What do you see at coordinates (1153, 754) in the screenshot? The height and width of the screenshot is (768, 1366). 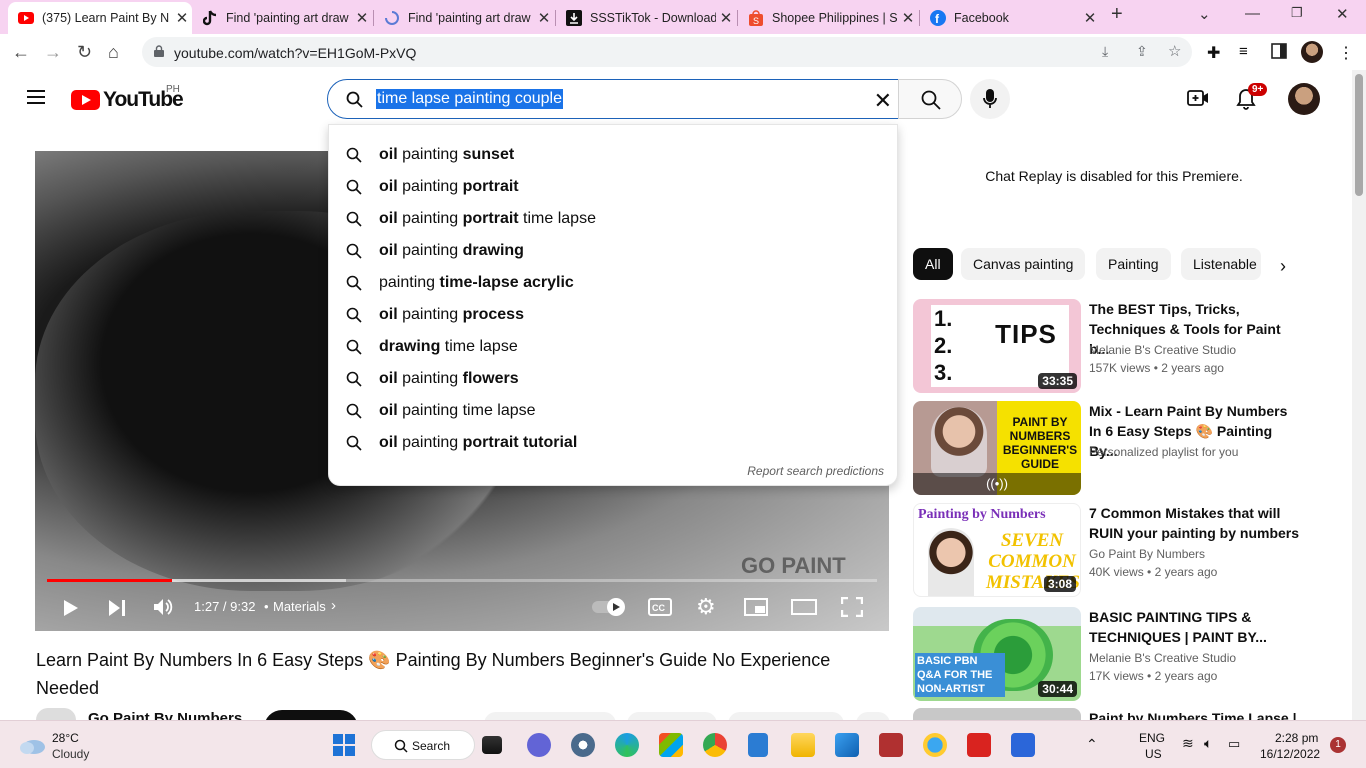 I see `region-indicator: US` at bounding box center [1153, 754].